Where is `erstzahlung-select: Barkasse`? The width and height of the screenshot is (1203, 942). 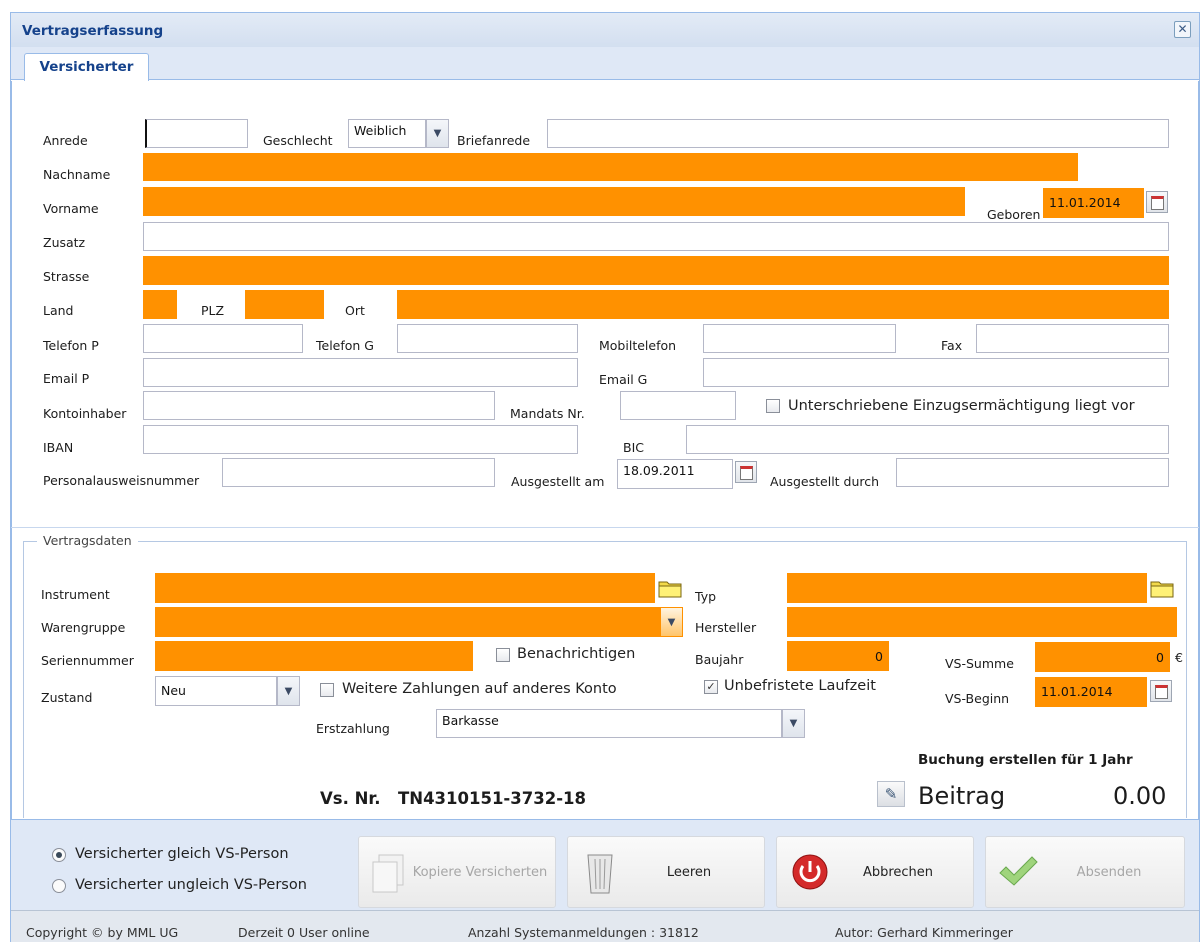
erstzahlung-select: Barkasse is located at coordinates (609, 723).